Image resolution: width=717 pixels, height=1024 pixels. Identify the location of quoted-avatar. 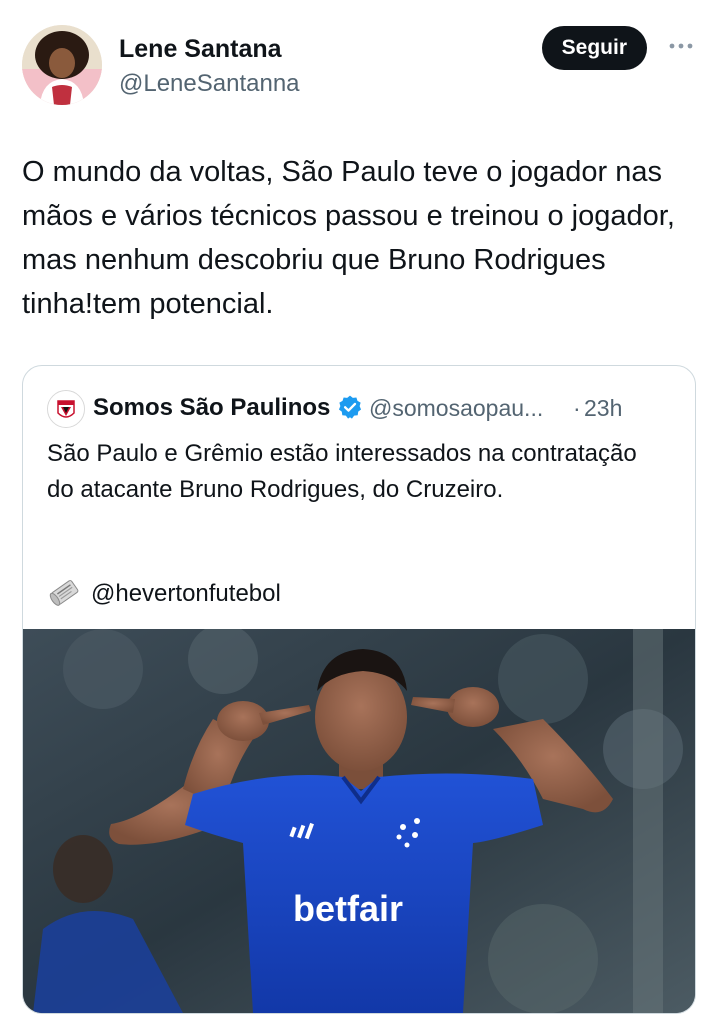
(66, 409).